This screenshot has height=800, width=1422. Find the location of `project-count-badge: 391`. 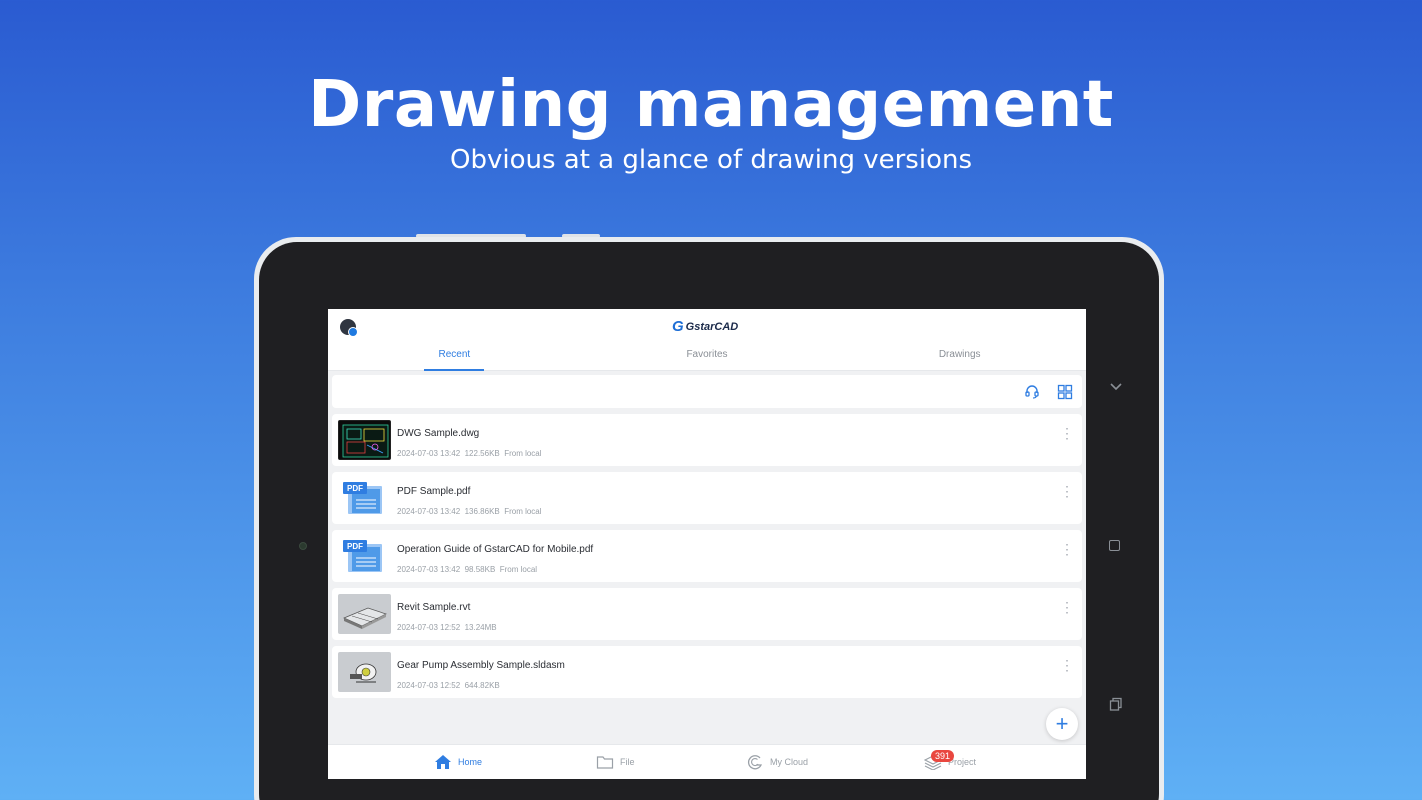

project-count-badge: 391 is located at coordinates (943, 756).